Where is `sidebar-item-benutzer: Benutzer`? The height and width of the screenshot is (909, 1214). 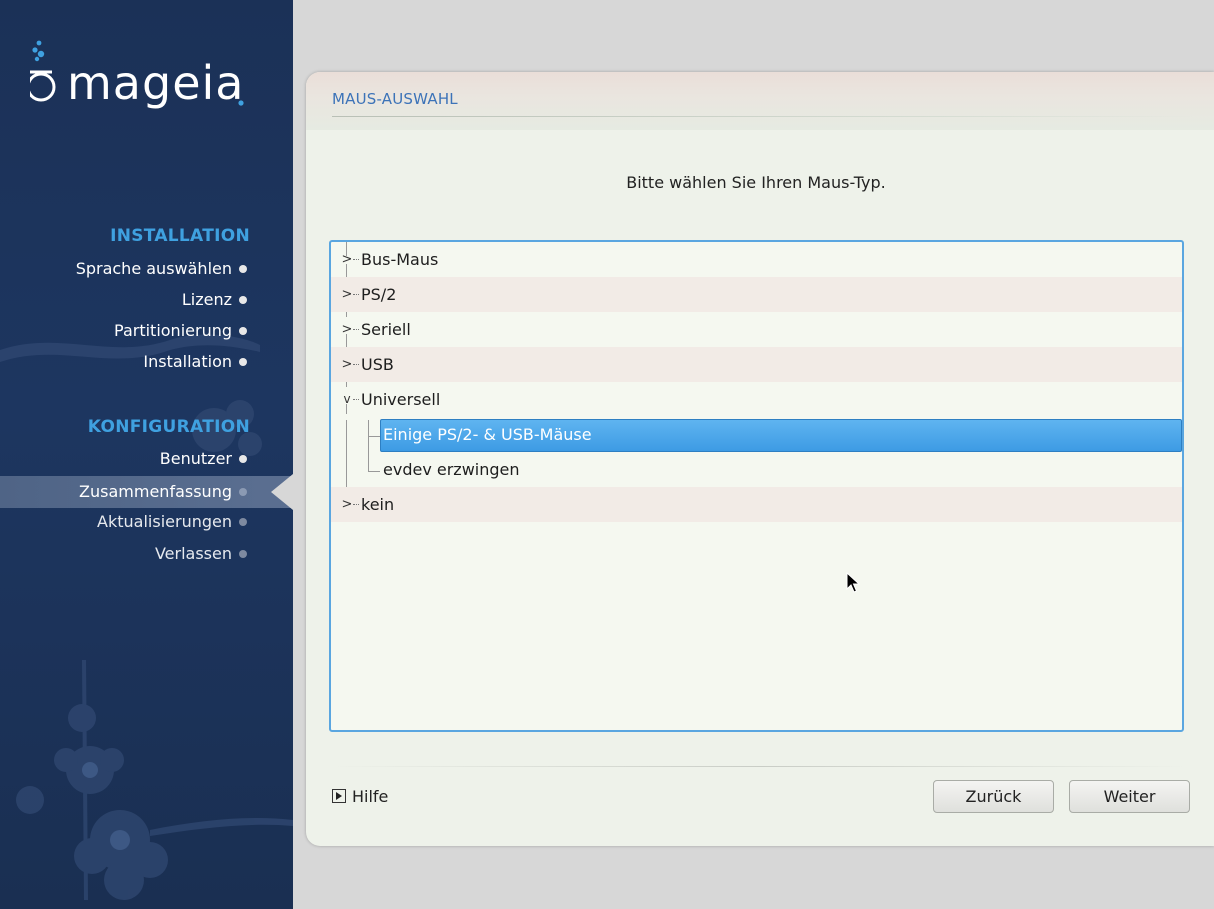 sidebar-item-benutzer: Benutzer is located at coordinates (146, 459).